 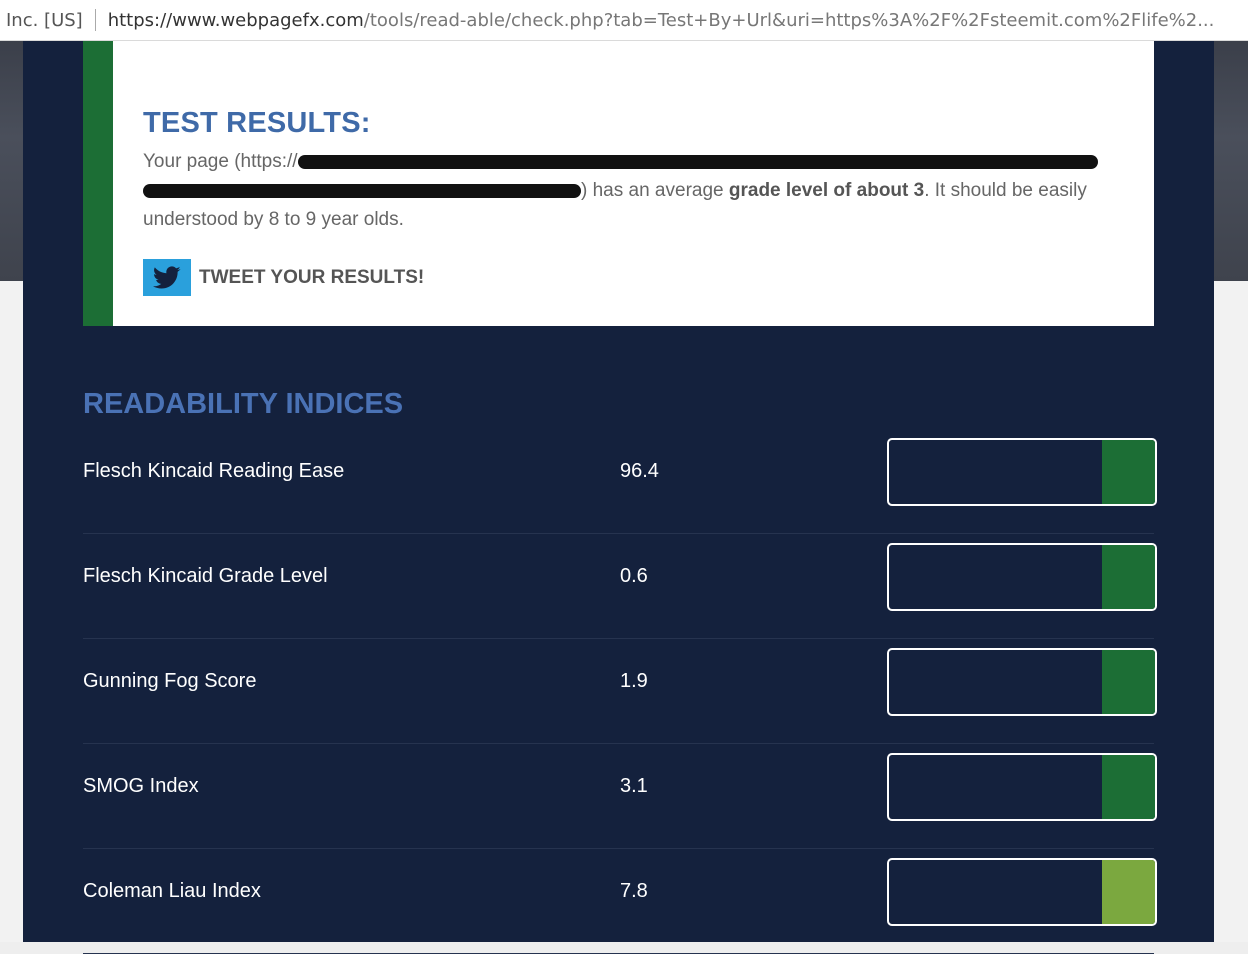 I want to click on index-value: 96.4, so click(x=639, y=471).